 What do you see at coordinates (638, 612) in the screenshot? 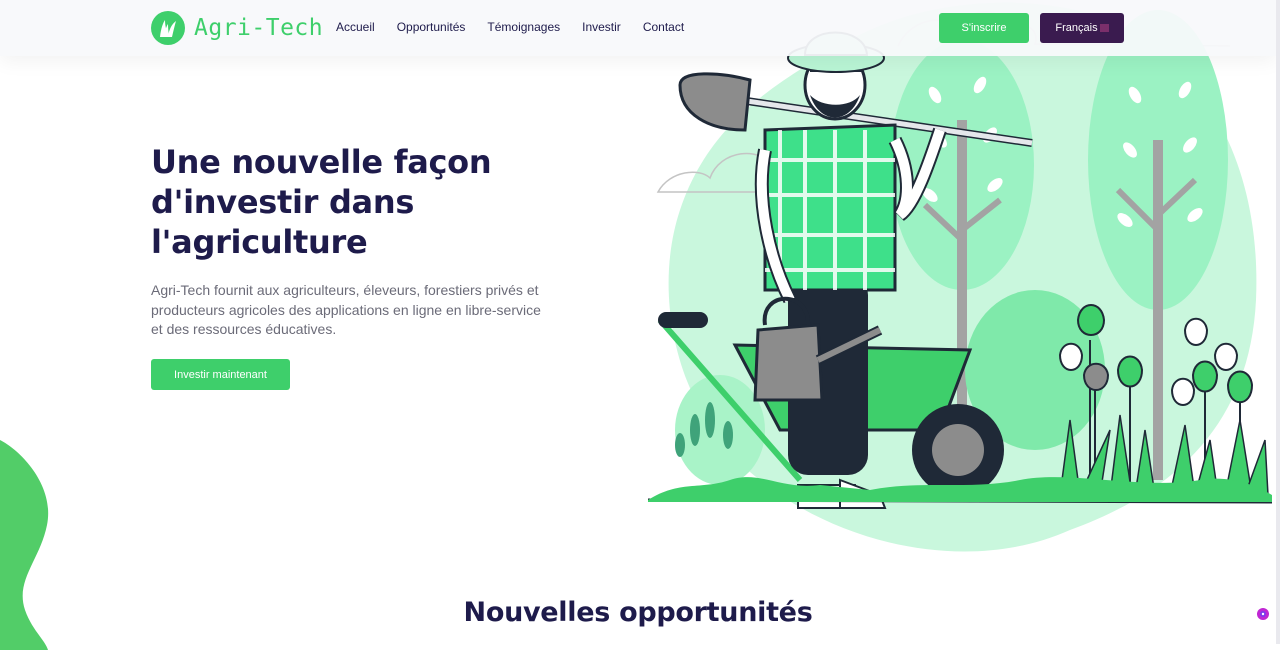
I see `opportunities-section-title: Nouvelles opportunités` at bounding box center [638, 612].